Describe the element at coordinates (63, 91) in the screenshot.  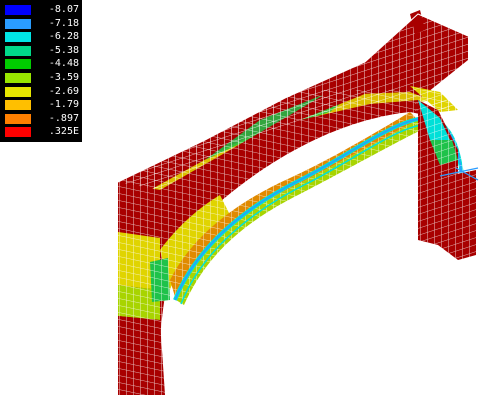
I see `legend-value: -2.69` at that location.